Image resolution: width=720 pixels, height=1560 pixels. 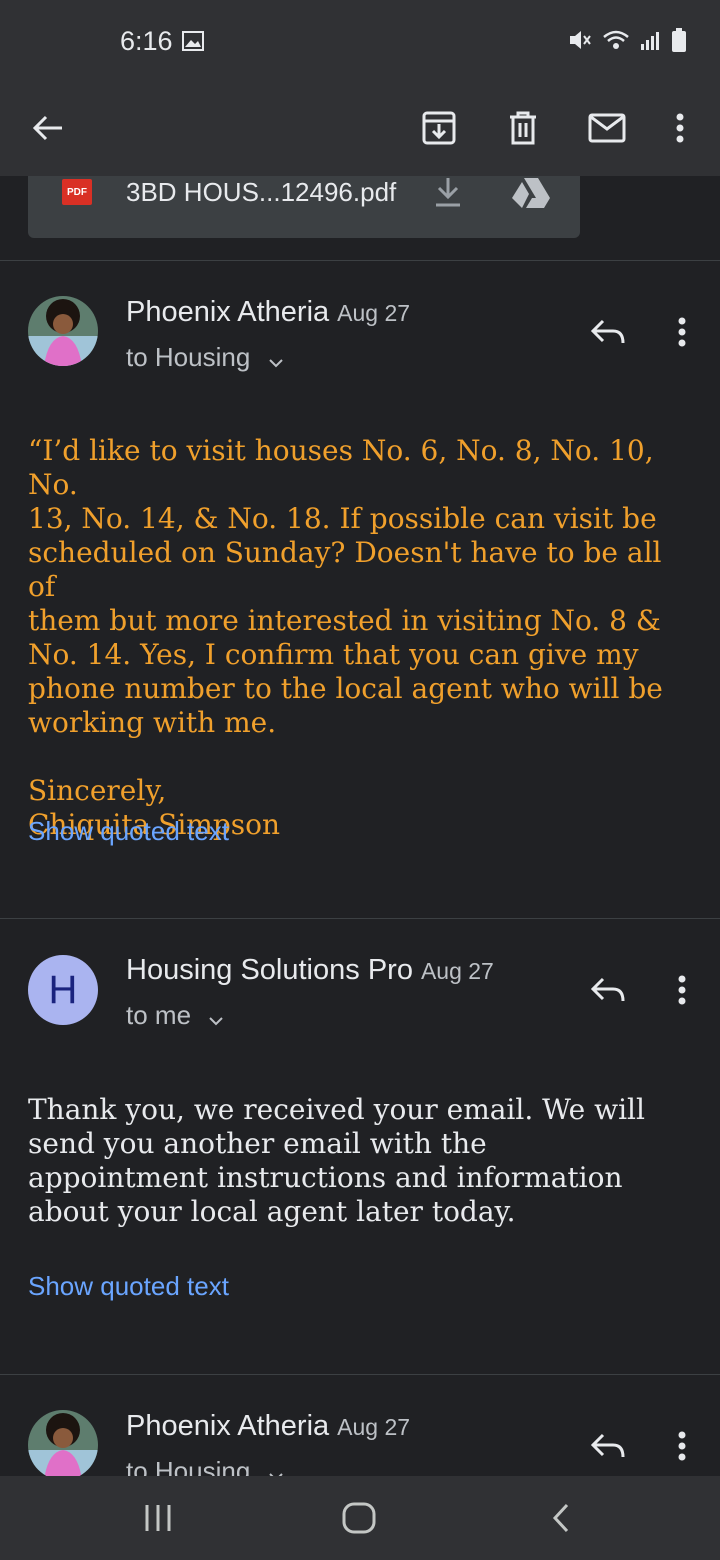 I want to click on trash-icon, so click(x=523, y=128).